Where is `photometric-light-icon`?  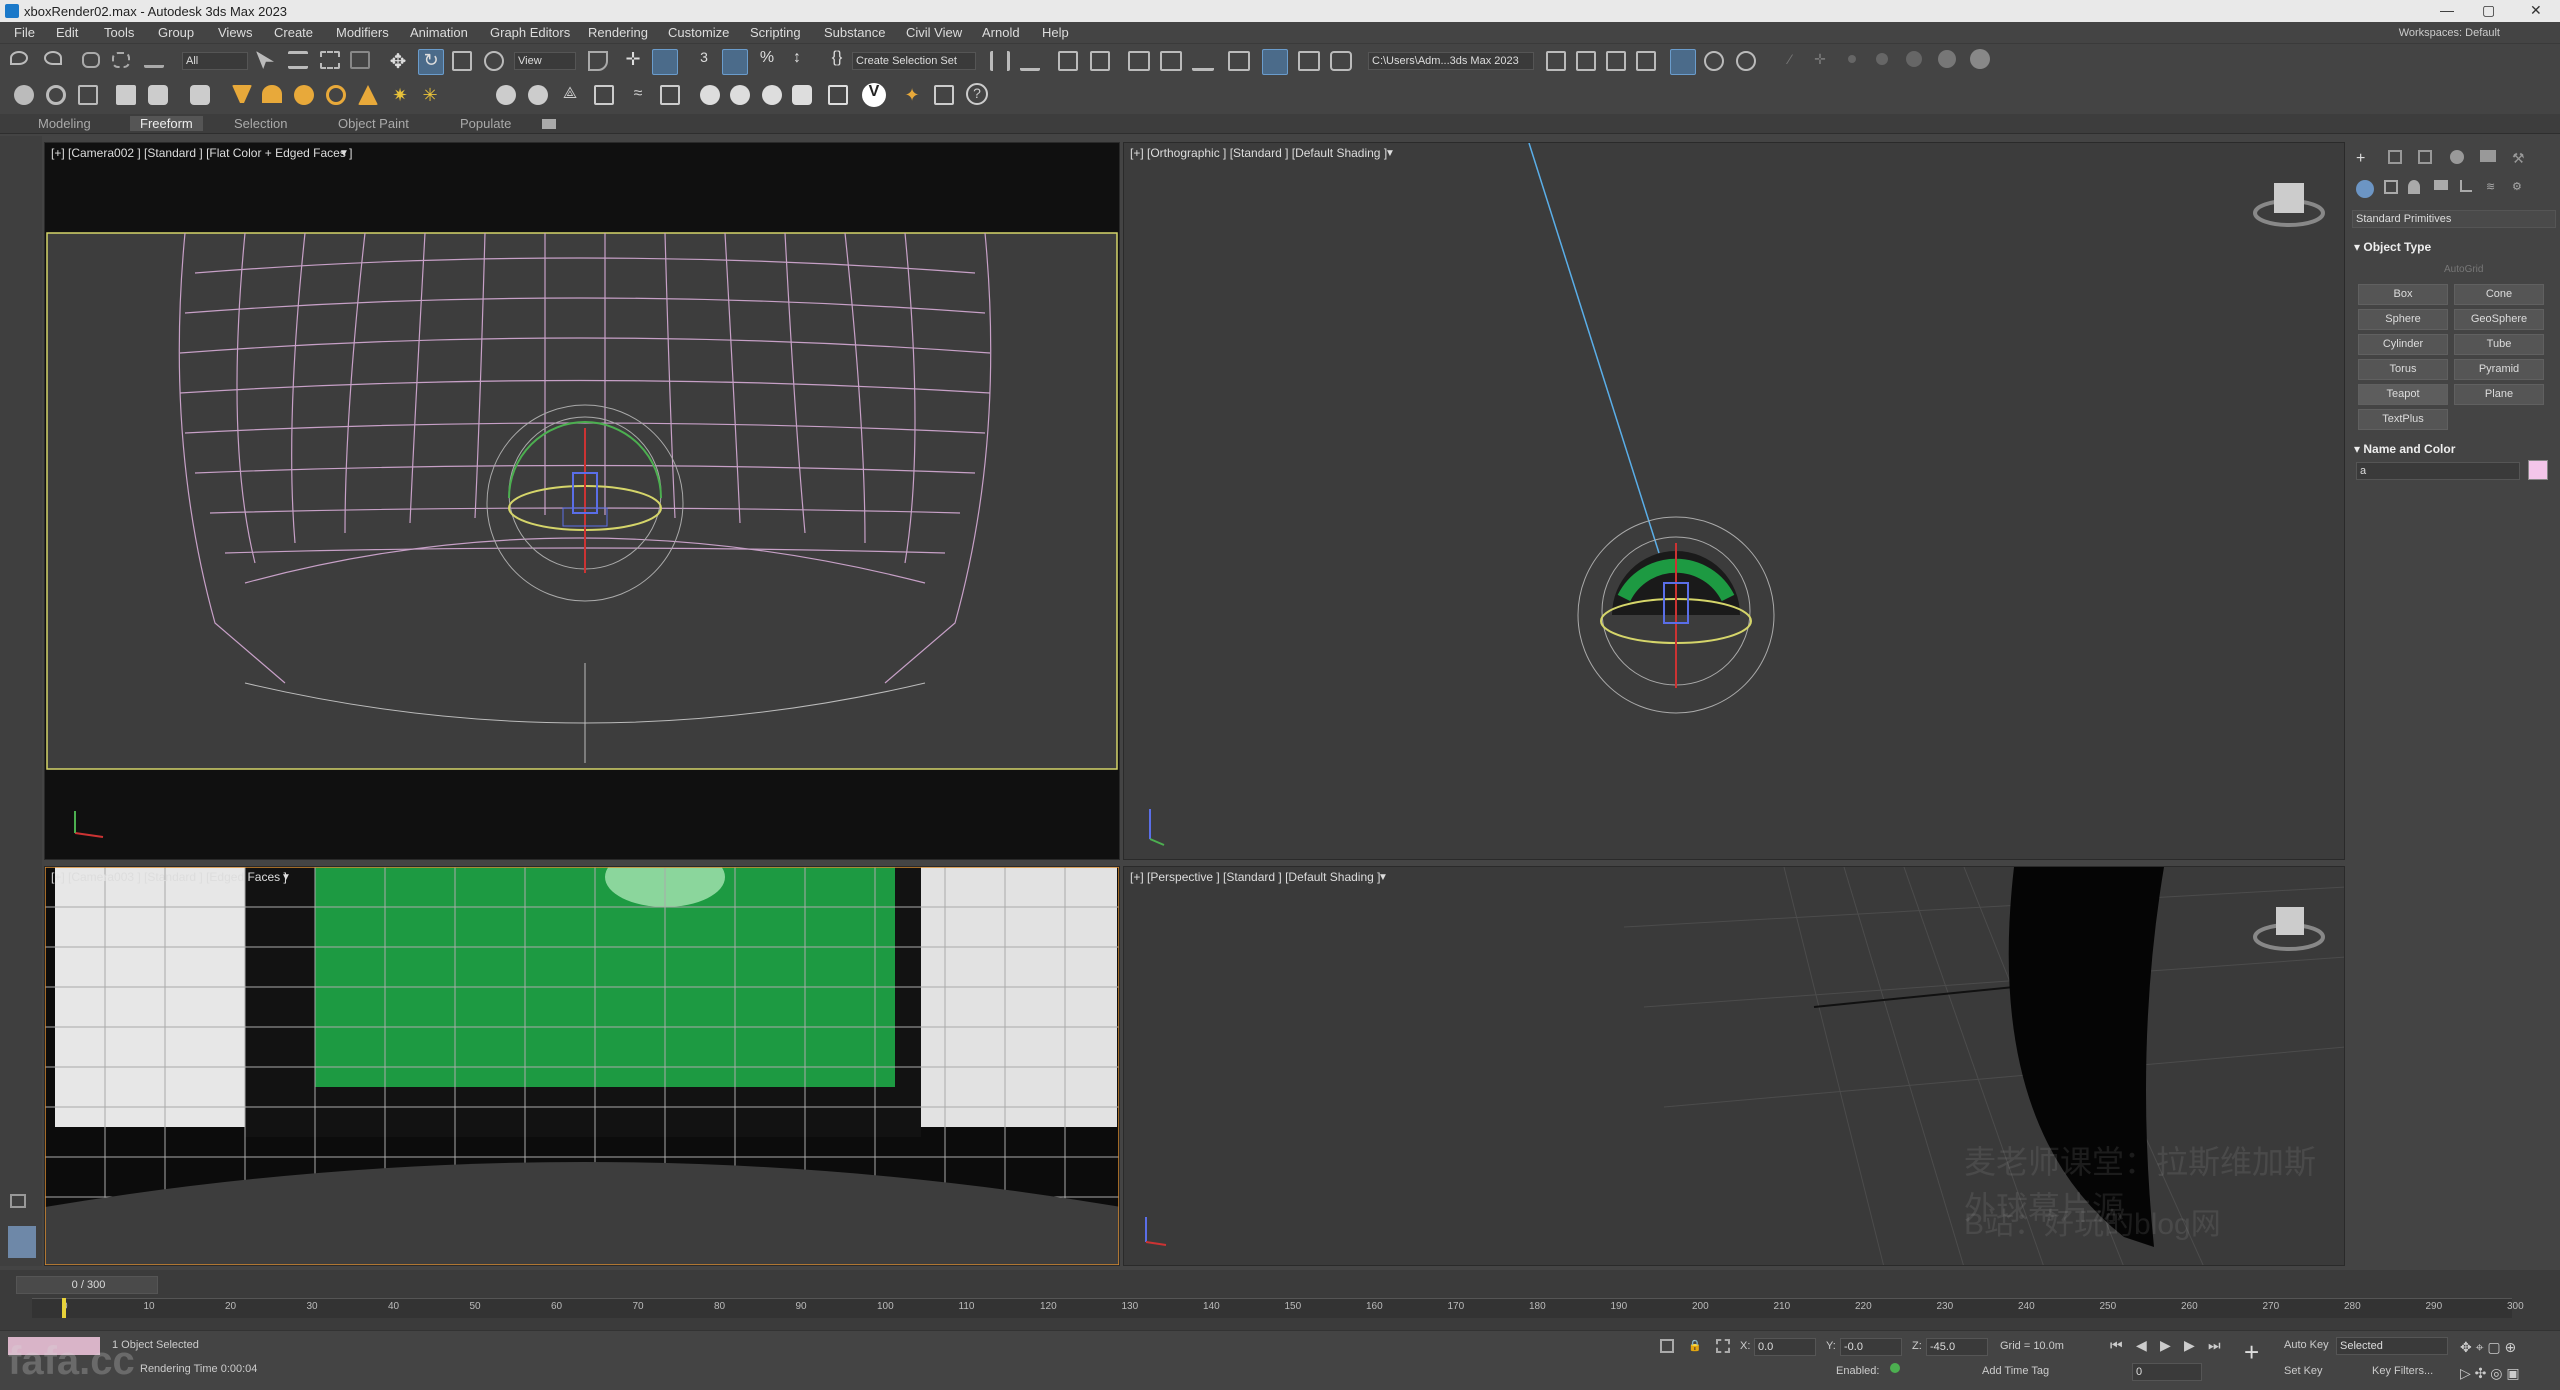
photometric-light-icon is located at coordinates (368, 95).